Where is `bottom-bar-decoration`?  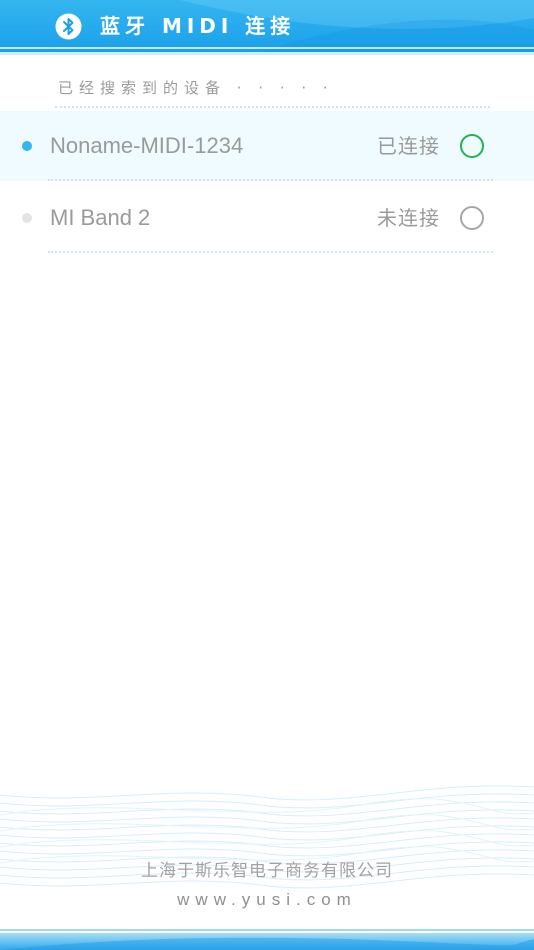 bottom-bar-decoration is located at coordinates (267, 943).